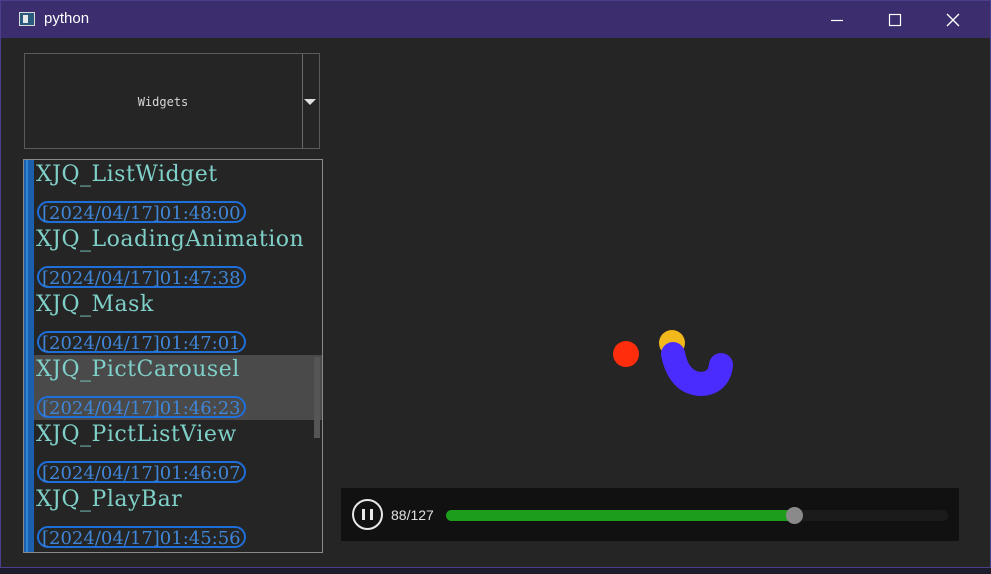 The width and height of the screenshot is (991, 574). Describe the element at coordinates (178, 452) in the screenshot. I see `list-item: XJQ_PictListView [2024/04/17]01:46:07` at that location.